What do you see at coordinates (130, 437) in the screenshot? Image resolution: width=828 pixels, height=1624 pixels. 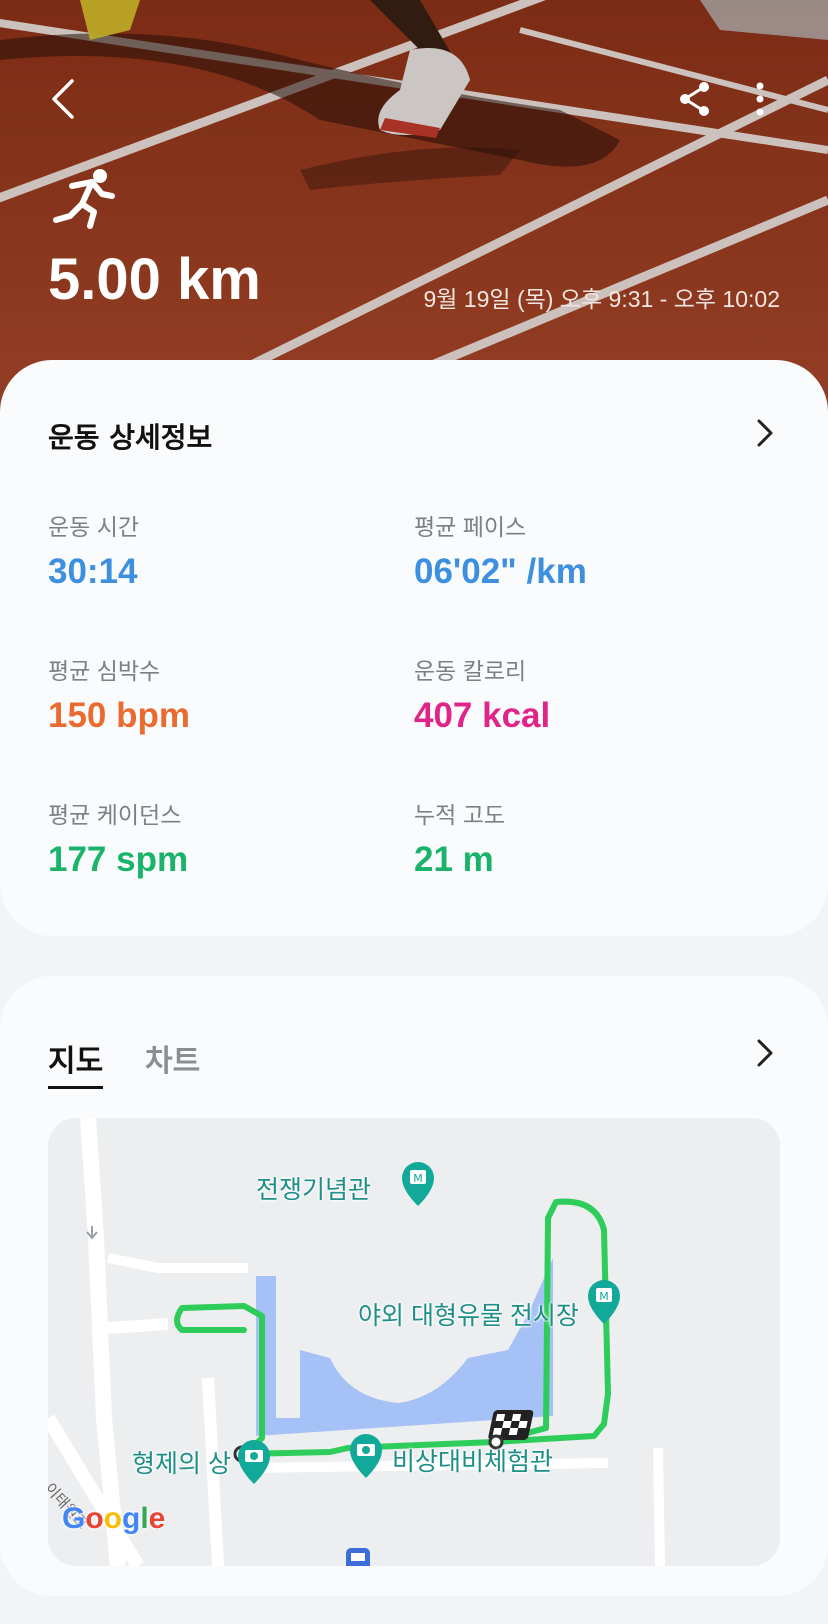 I see `workout-details-title: 운동 상세정보` at bounding box center [130, 437].